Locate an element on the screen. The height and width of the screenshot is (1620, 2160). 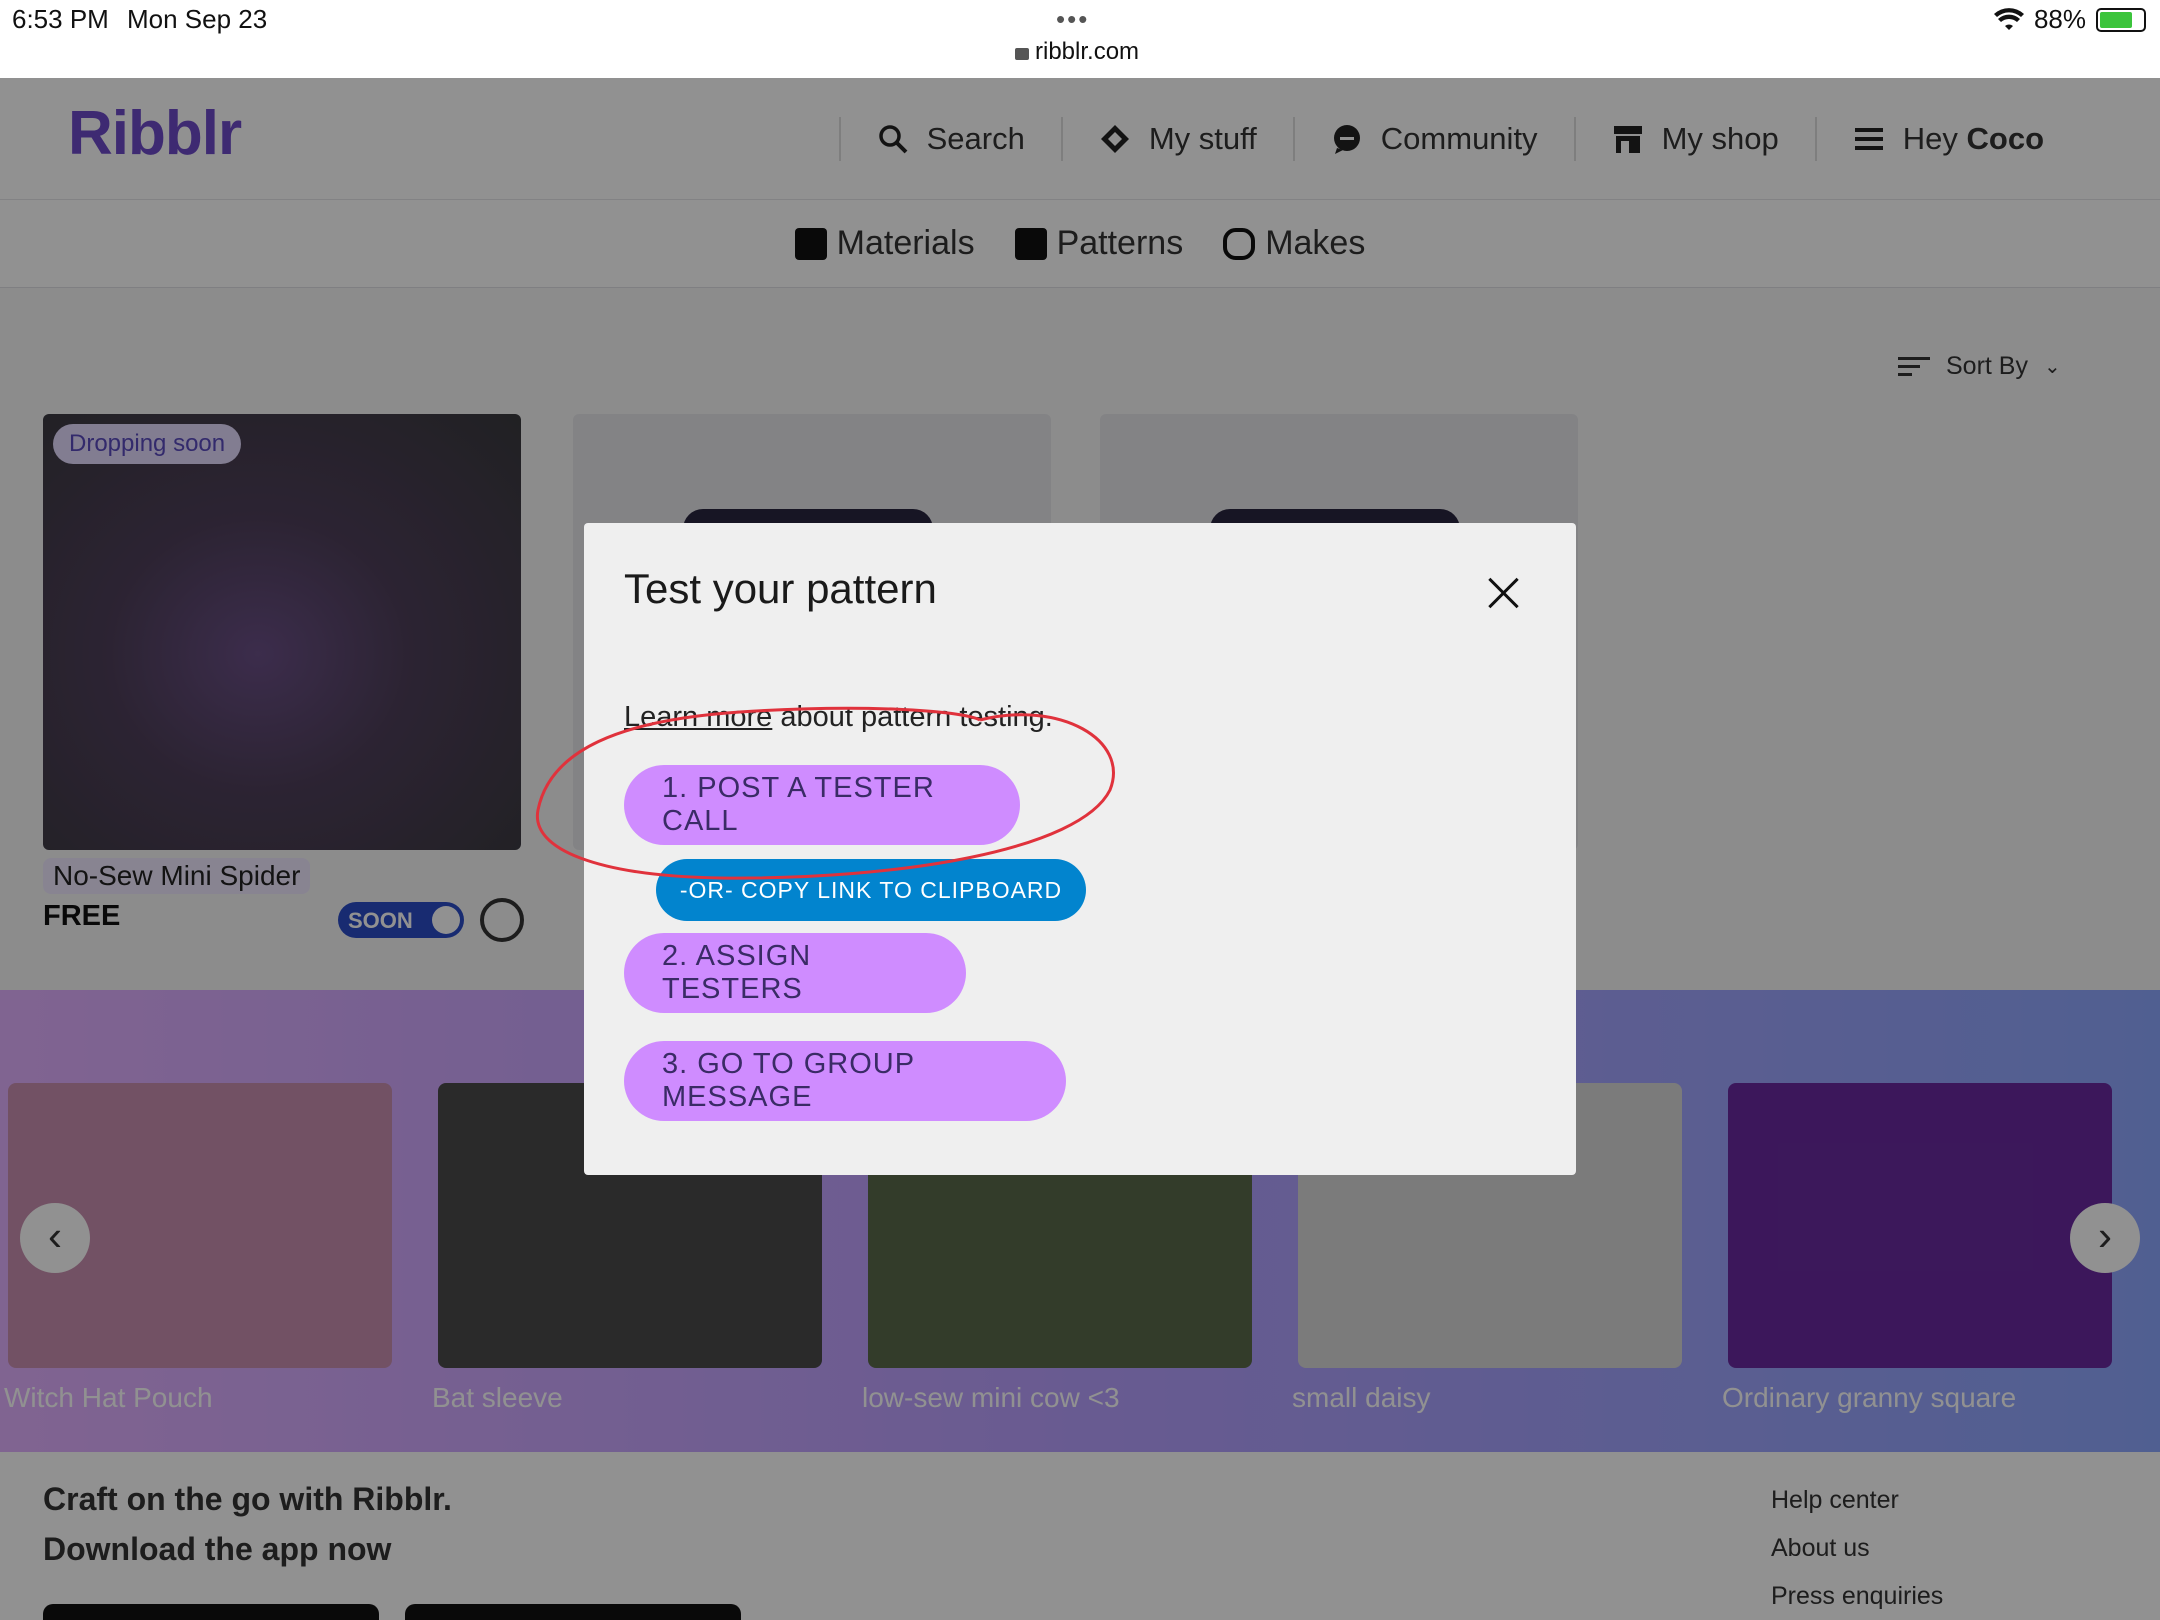
copy-link-button: -OR- COPY LINK TO CLIPBOARD is located at coordinates (871, 890).